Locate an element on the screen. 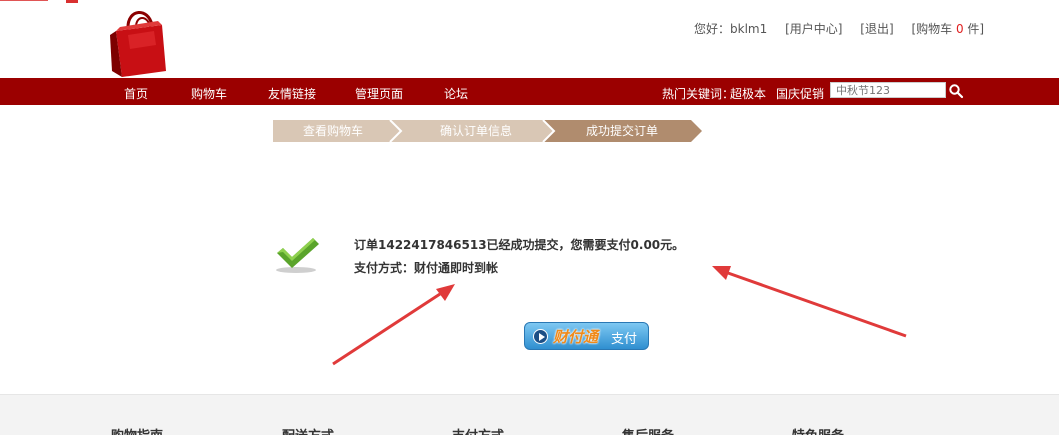 The image size is (1059, 435). cart-suffix: 件] is located at coordinates (974, 29).